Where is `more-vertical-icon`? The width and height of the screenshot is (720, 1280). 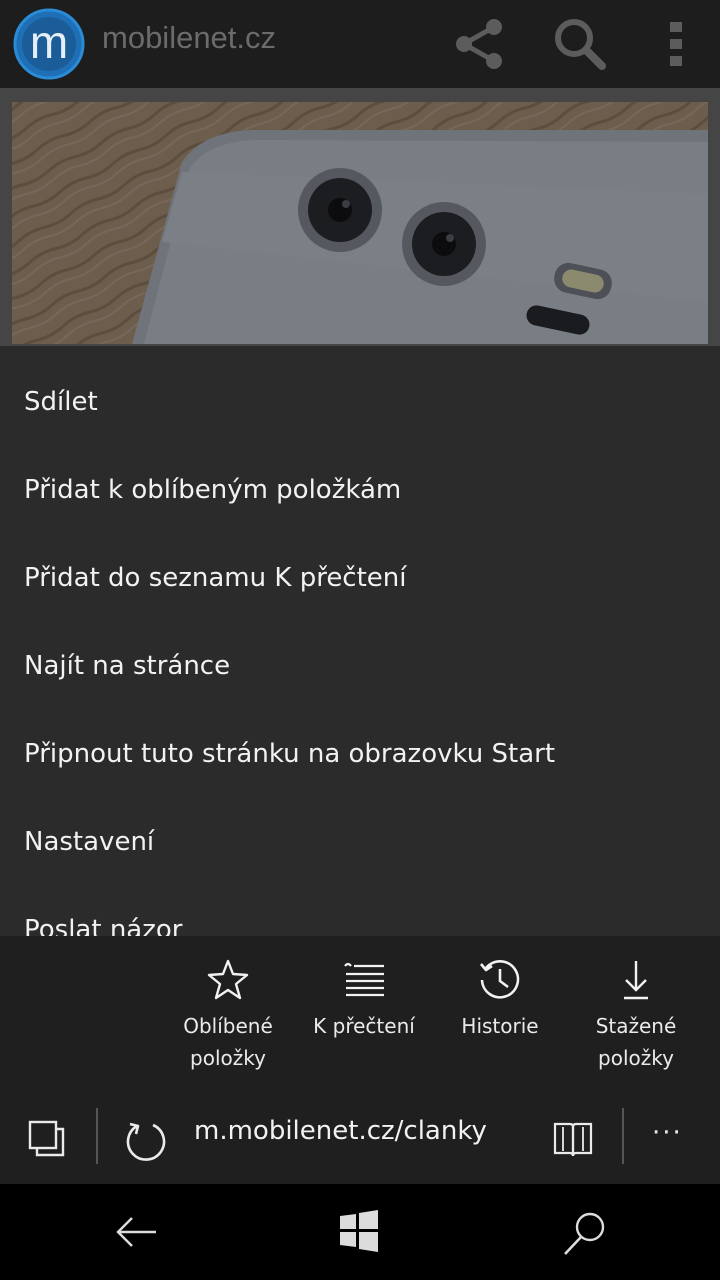 more-vertical-icon is located at coordinates (676, 44).